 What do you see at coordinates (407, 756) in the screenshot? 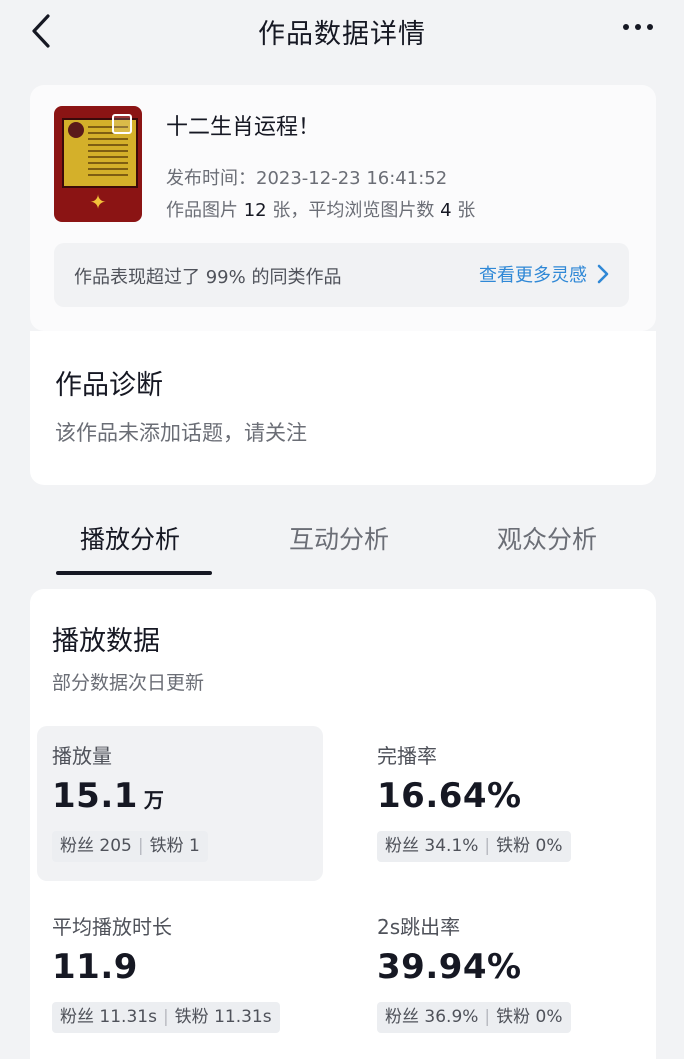
I see `metric-label: 完播率` at bounding box center [407, 756].